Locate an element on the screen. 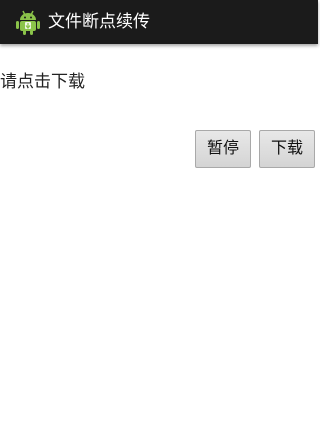 This screenshot has height=447, width=320. download-button: 下载 is located at coordinates (287, 149).